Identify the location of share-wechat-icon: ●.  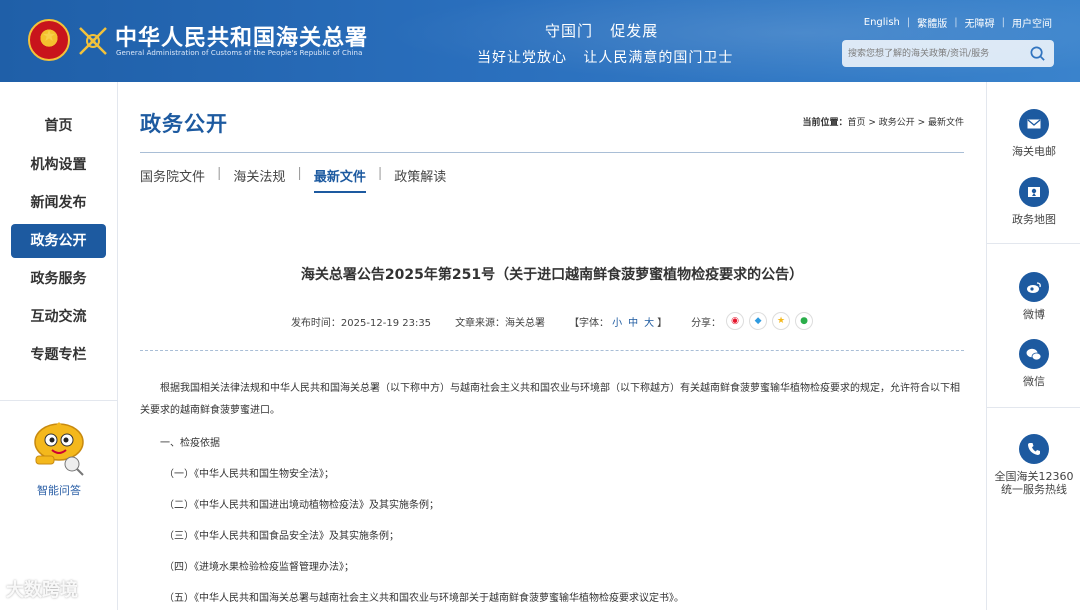
(804, 321).